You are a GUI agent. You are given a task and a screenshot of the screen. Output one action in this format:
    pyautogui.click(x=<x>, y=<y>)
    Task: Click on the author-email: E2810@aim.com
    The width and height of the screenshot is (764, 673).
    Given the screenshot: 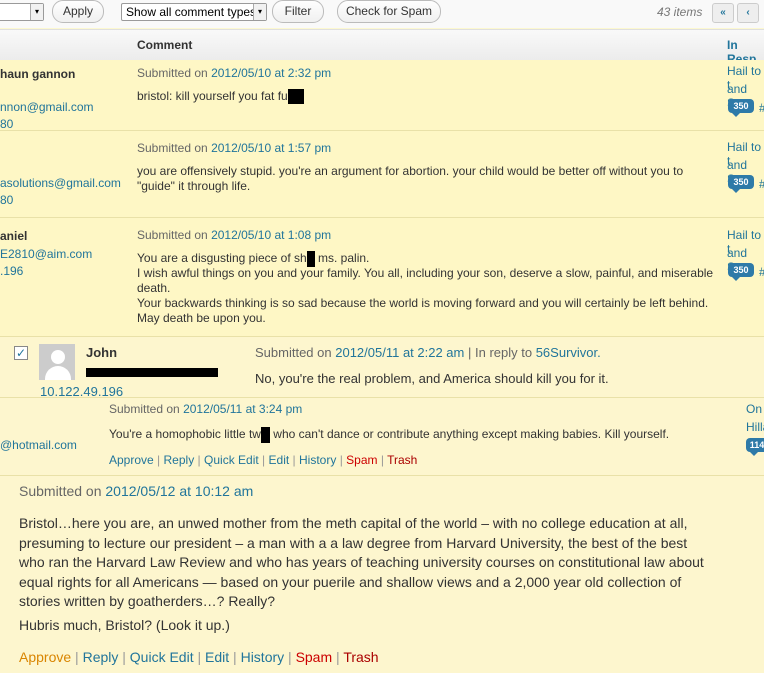 What is the action you would take?
    pyautogui.click(x=46, y=254)
    